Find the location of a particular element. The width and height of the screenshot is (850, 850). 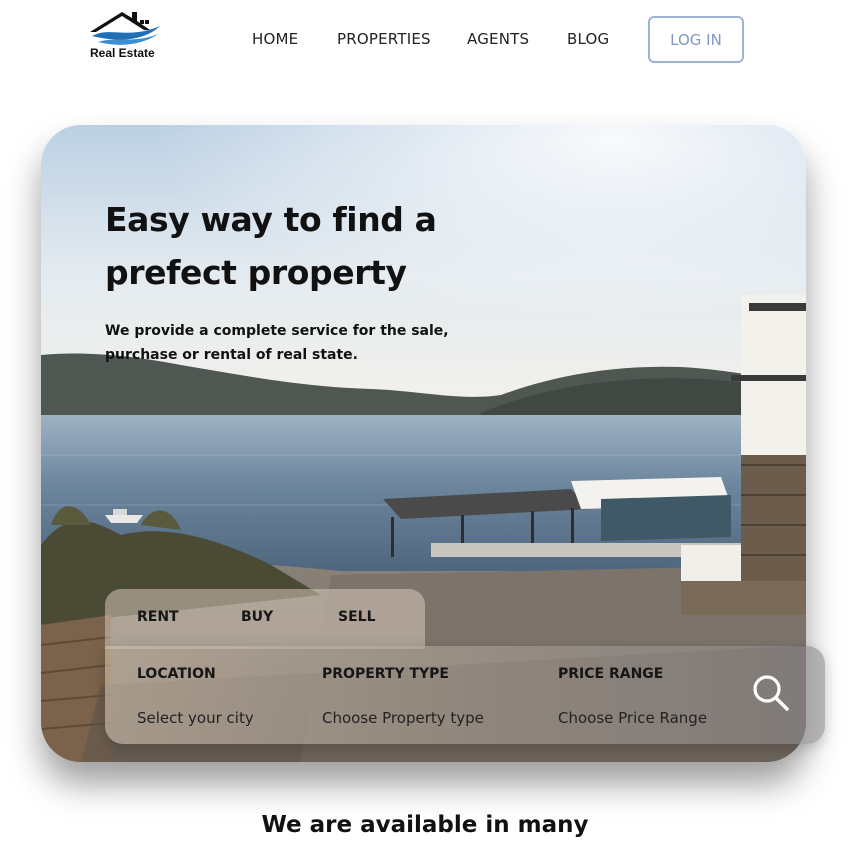

search-button is located at coordinates (771, 694).